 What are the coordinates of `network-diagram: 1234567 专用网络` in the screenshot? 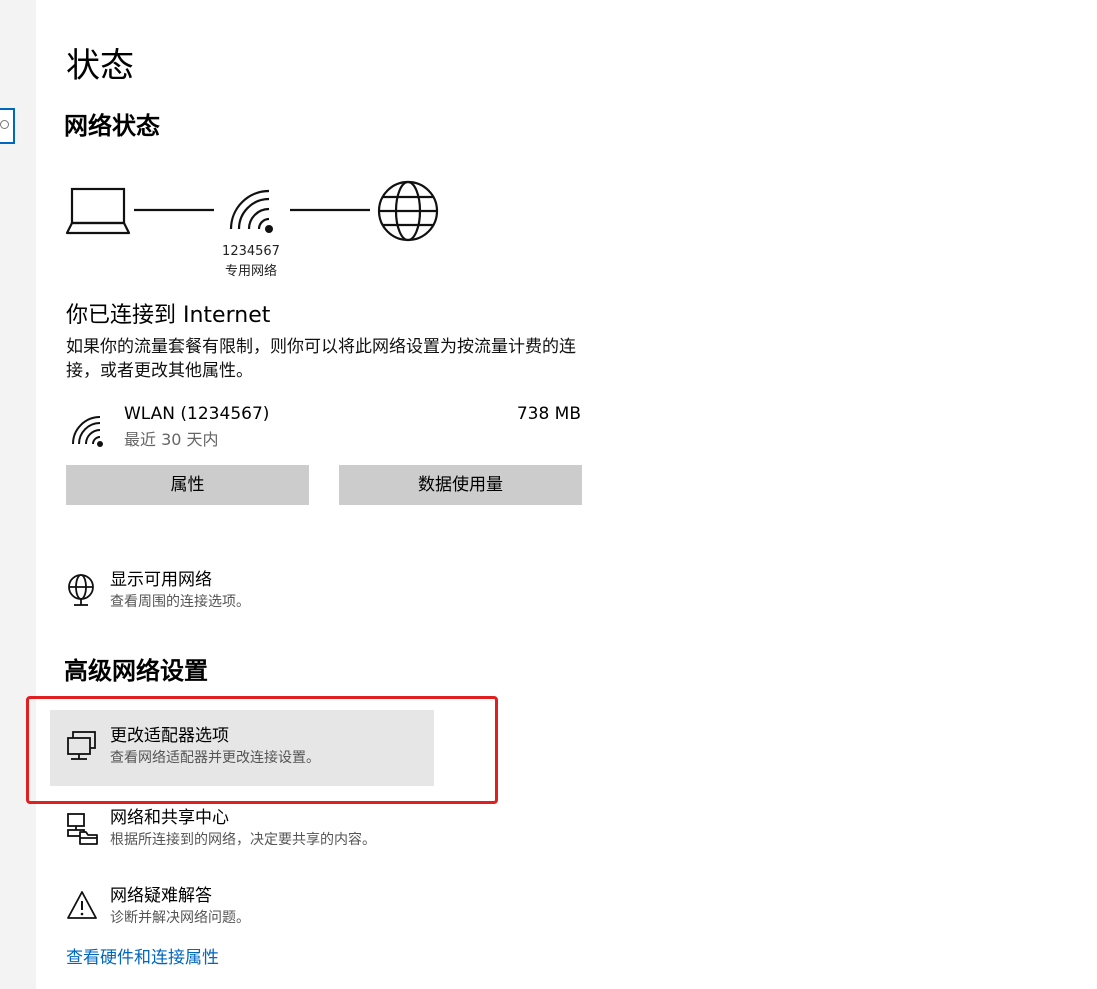 It's located at (255, 230).